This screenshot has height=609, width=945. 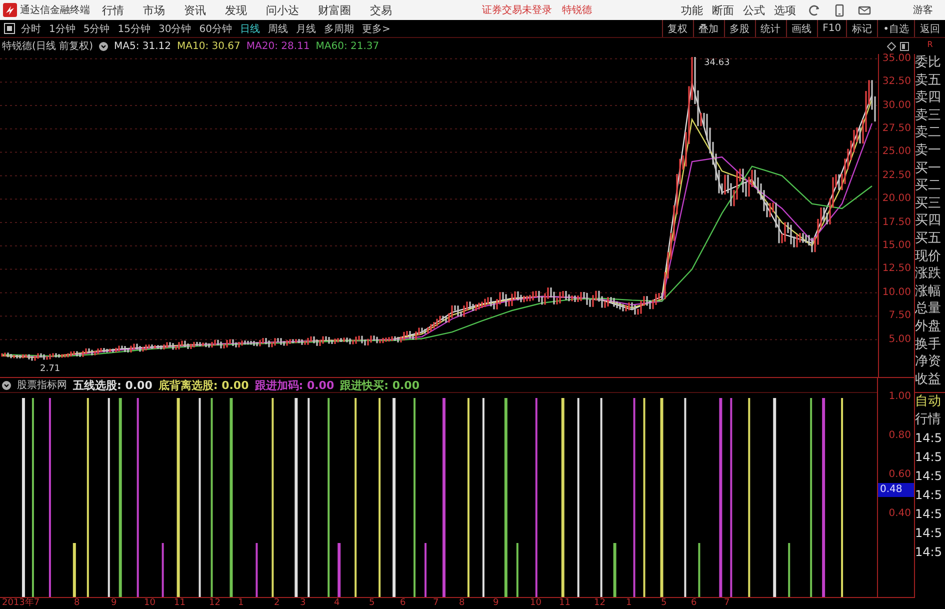 I want to click on quote-label: 卖一, so click(x=930, y=151).